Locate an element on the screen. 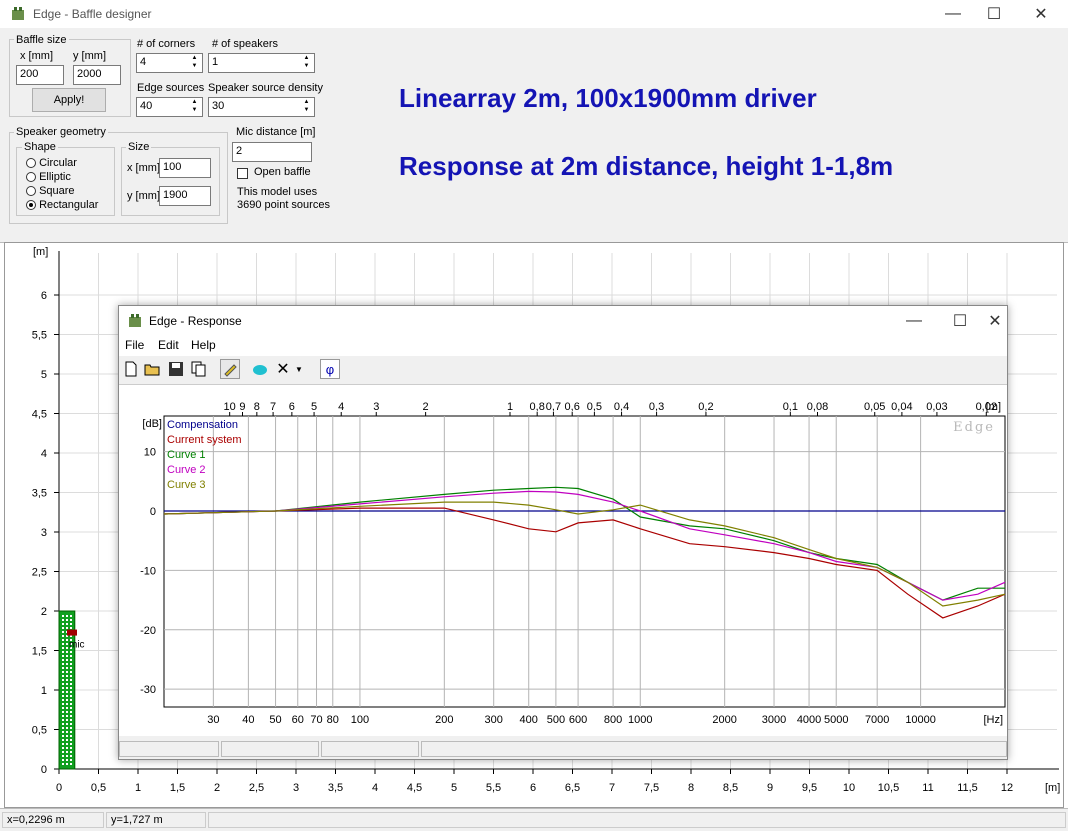 The height and width of the screenshot is (831, 1068). x-tick-label: 7000 is located at coordinates (877, 720).